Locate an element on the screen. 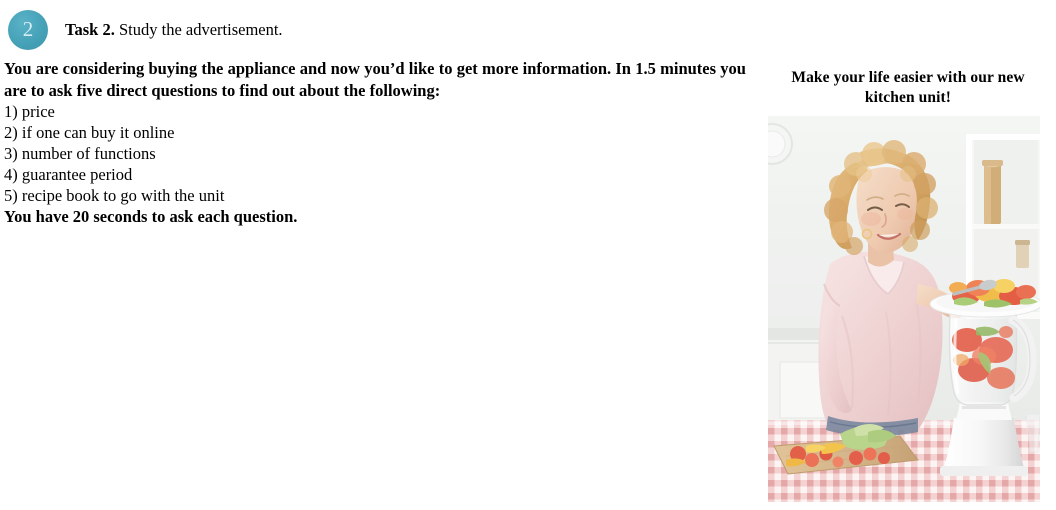 This screenshot has height=510, width=1056. task-number-label: 2 is located at coordinates (28, 28).